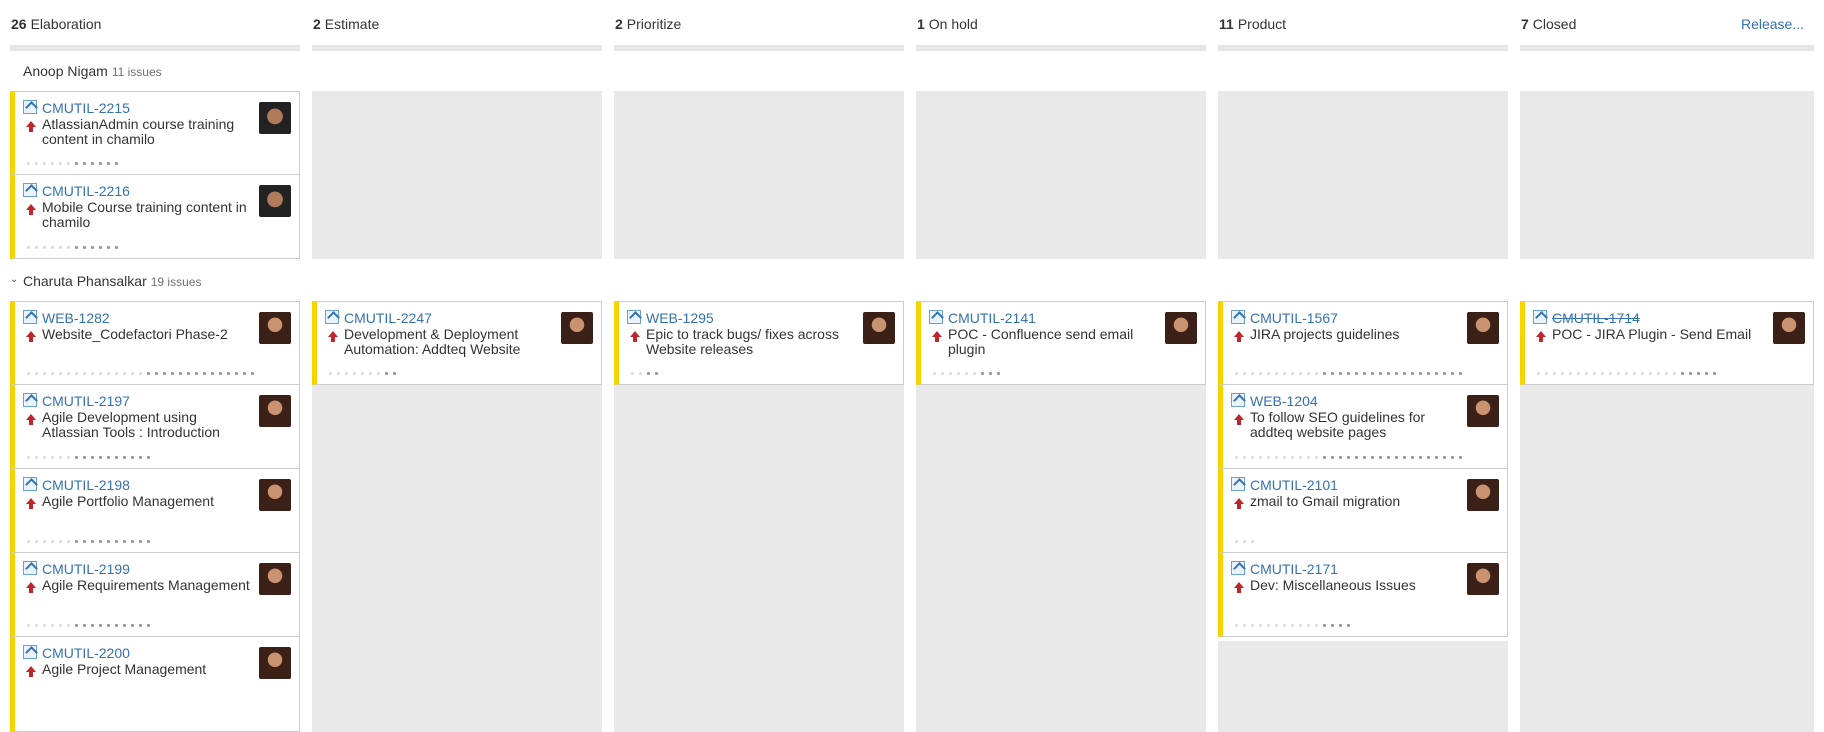 This screenshot has height=732, width=1824. Describe the element at coordinates (992, 318) in the screenshot. I see `issue-key: CMUTIL-2141` at that location.